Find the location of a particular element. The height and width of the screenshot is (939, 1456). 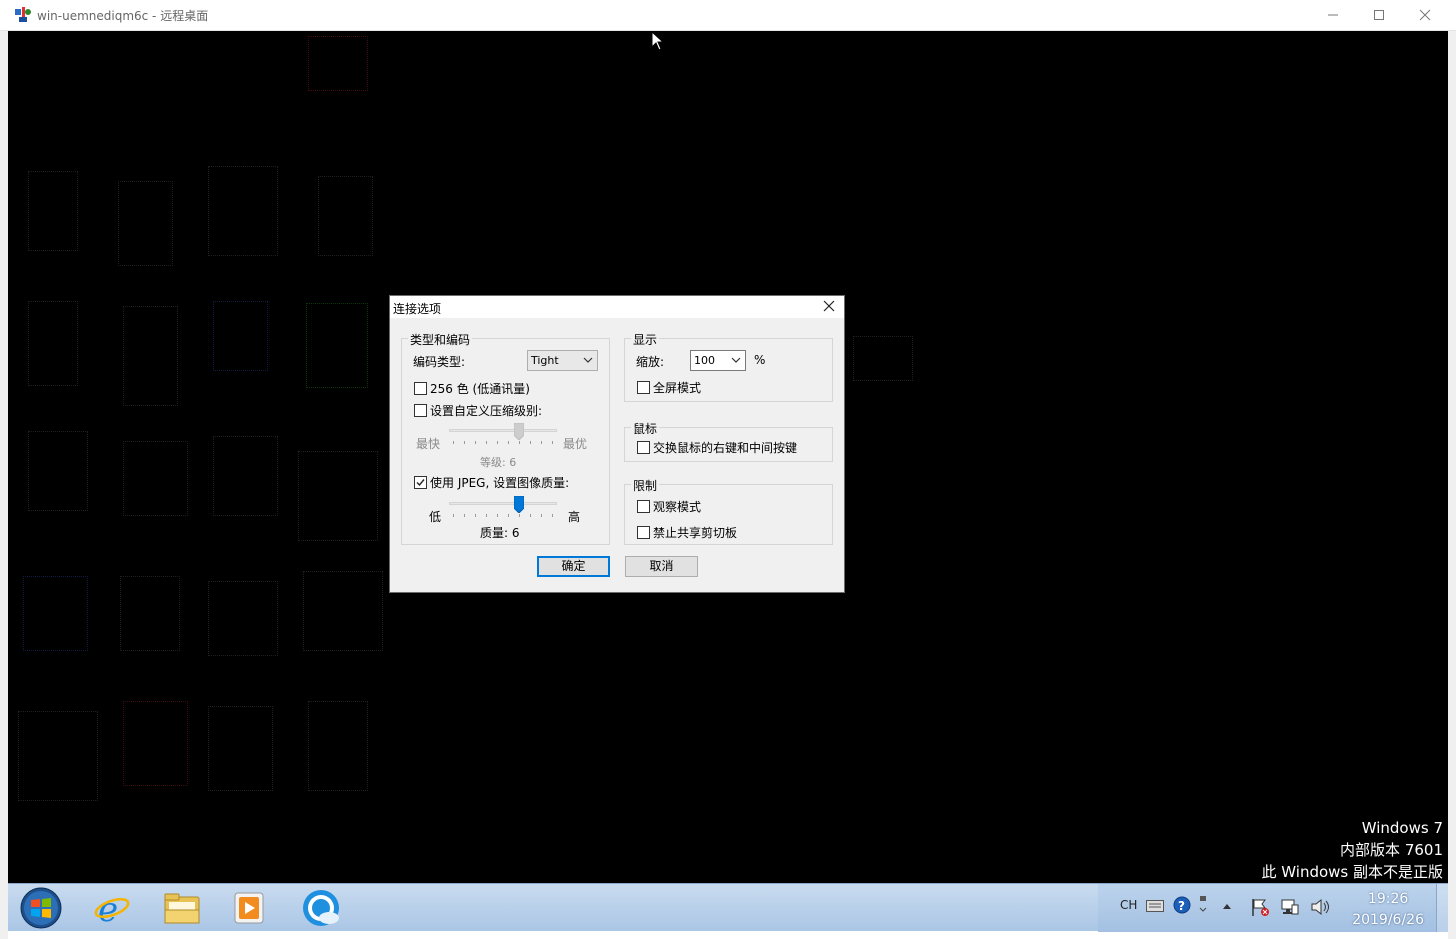

jpeg-quality-slider is located at coordinates (503, 508).